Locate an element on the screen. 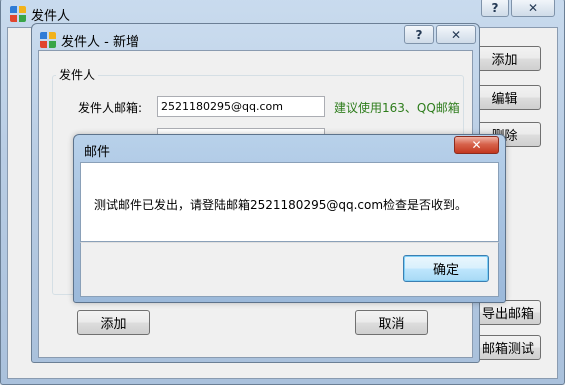 Image resolution: width=565 pixels, height=385 pixels. dialog-add-button: 添加 is located at coordinates (113, 322).